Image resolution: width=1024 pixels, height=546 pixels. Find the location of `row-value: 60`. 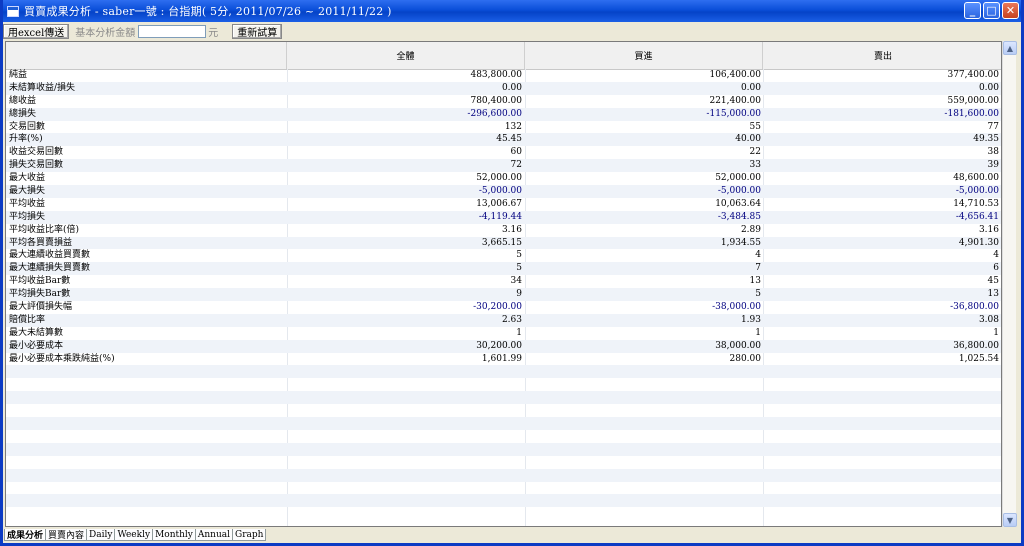

row-value: 60 is located at coordinates (516, 152).